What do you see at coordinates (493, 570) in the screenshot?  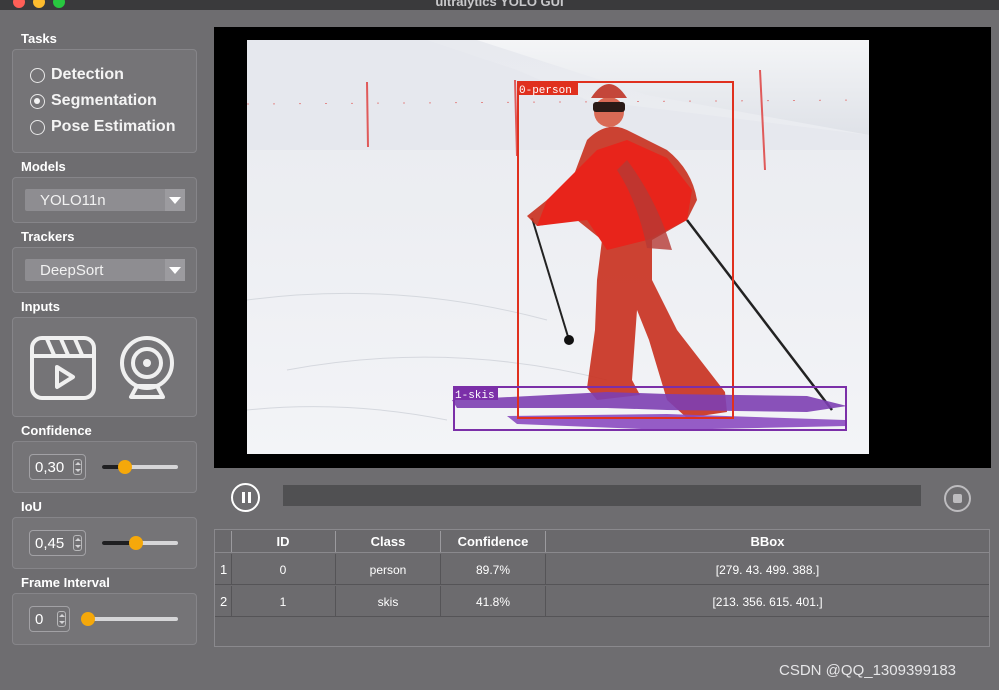 I see `cell-confidence: 89.7%` at bounding box center [493, 570].